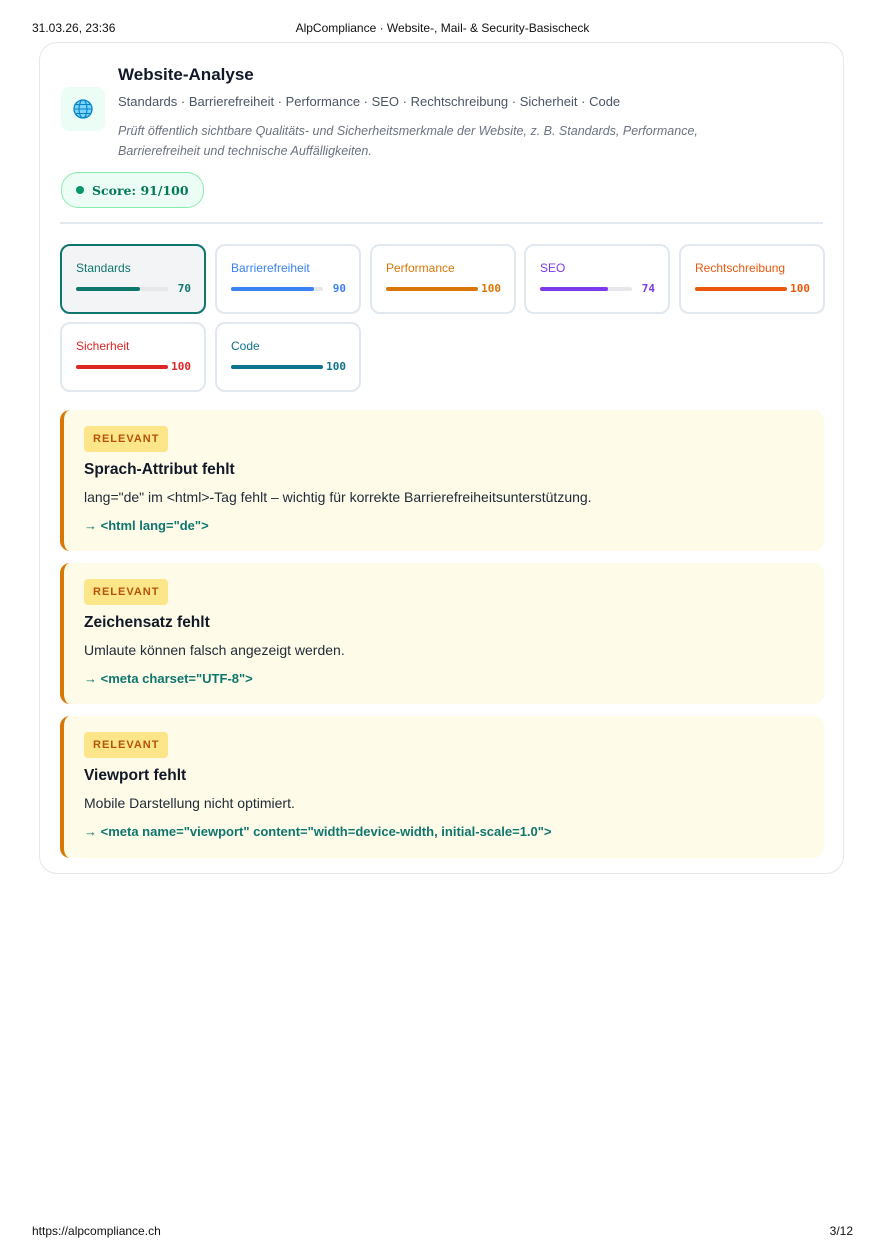 Image resolution: width=885 pixels, height=1240 pixels. What do you see at coordinates (597, 279) in the screenshot?
I see `category-tile-seo: SEO 74` at bounding box center [597, 279].